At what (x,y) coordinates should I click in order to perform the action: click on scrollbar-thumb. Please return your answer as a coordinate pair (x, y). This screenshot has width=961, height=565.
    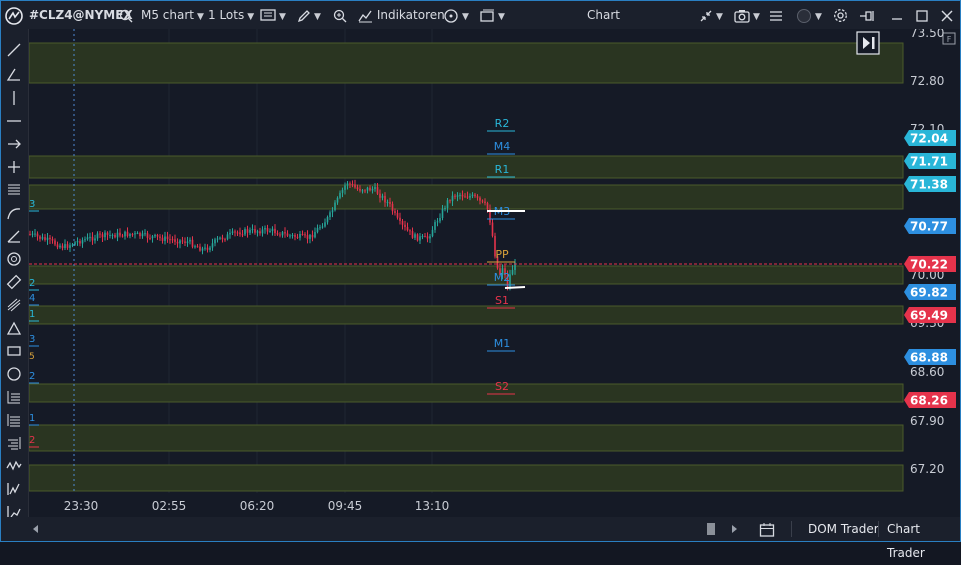
    Looking at the image, I should click on (711, 529).